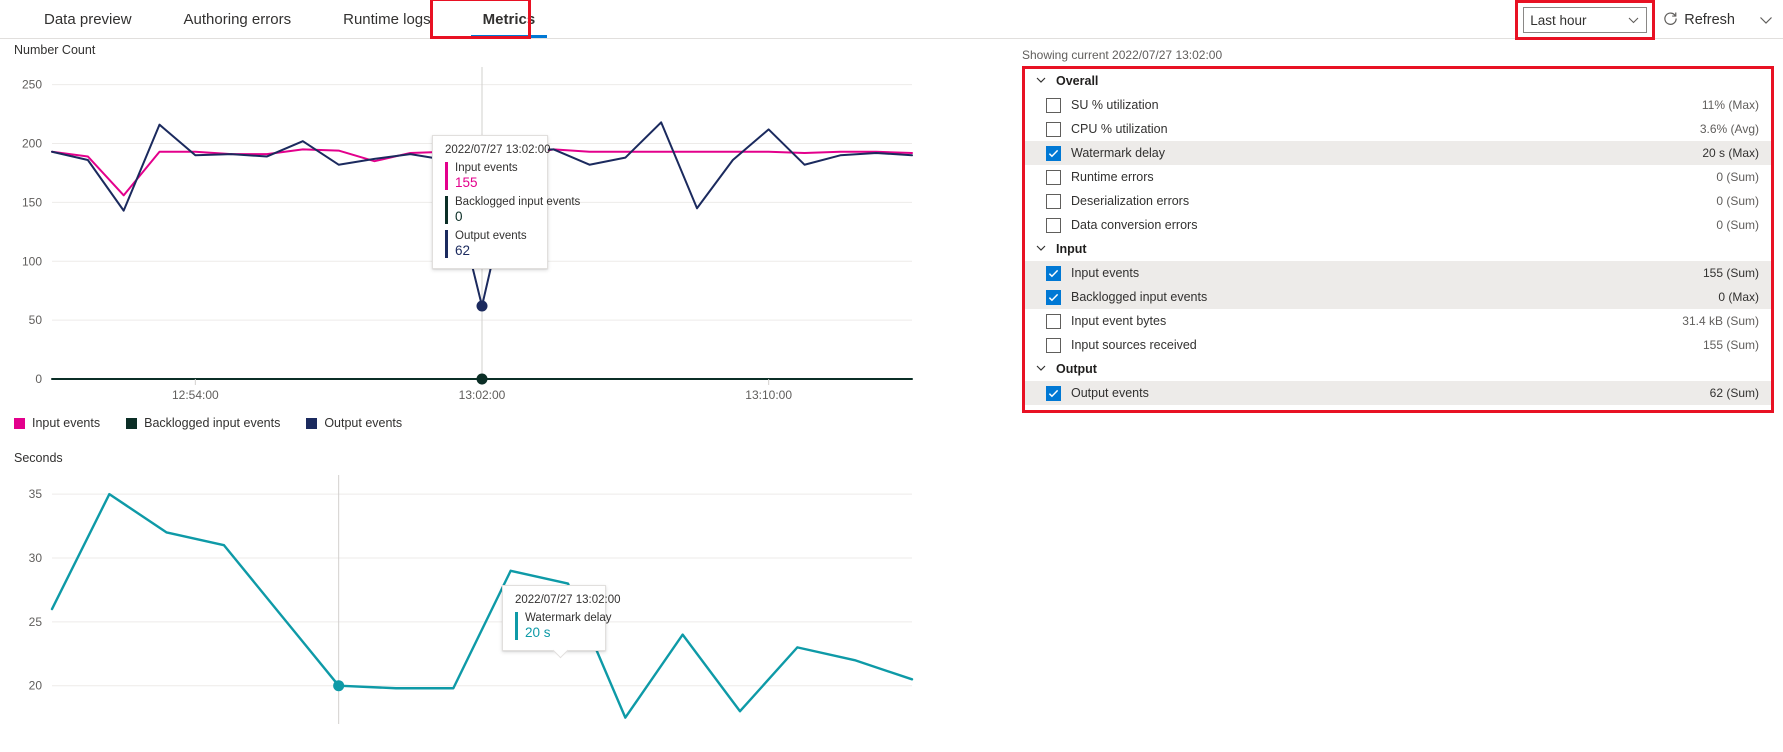 The image size is (1783, 752). I want to click on metric-row: Input sources received 155 (Sum), so click(1398, 345).